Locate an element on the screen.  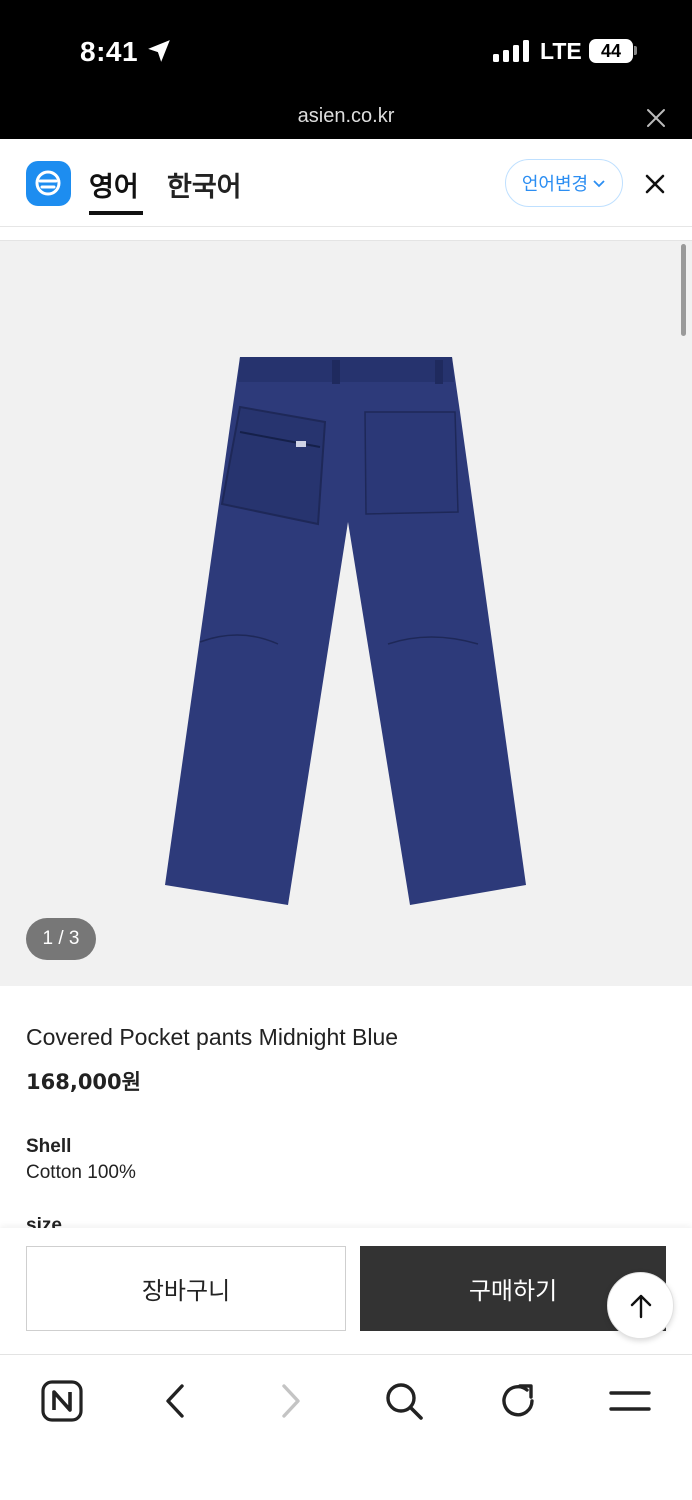
translation-bar: 영어 한국어 언어변경 is located at coordinates (346, 183).